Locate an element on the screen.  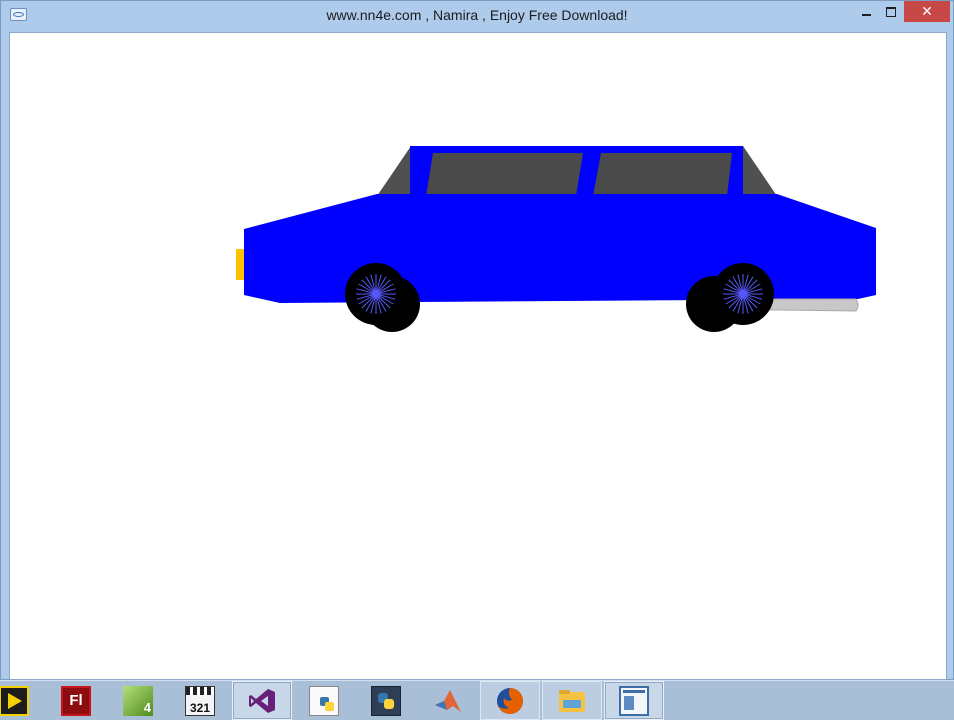
close-button: ✕ is located at coordinates (927, 11).